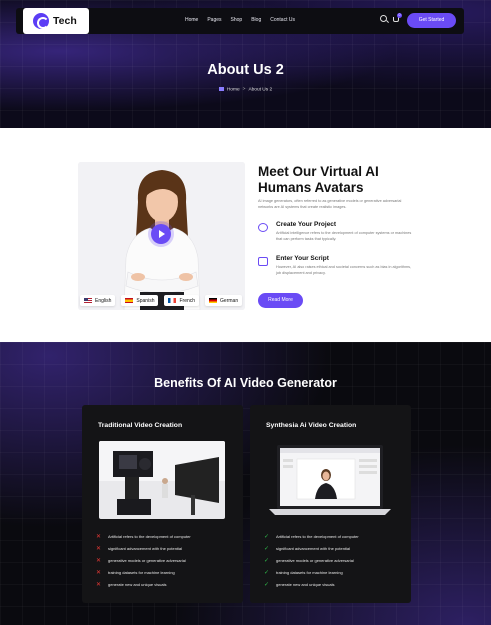 Image resolution: width=491 pixels, height=625 pixels. I want to click on laptop-avatar-image, so click(330, 480).